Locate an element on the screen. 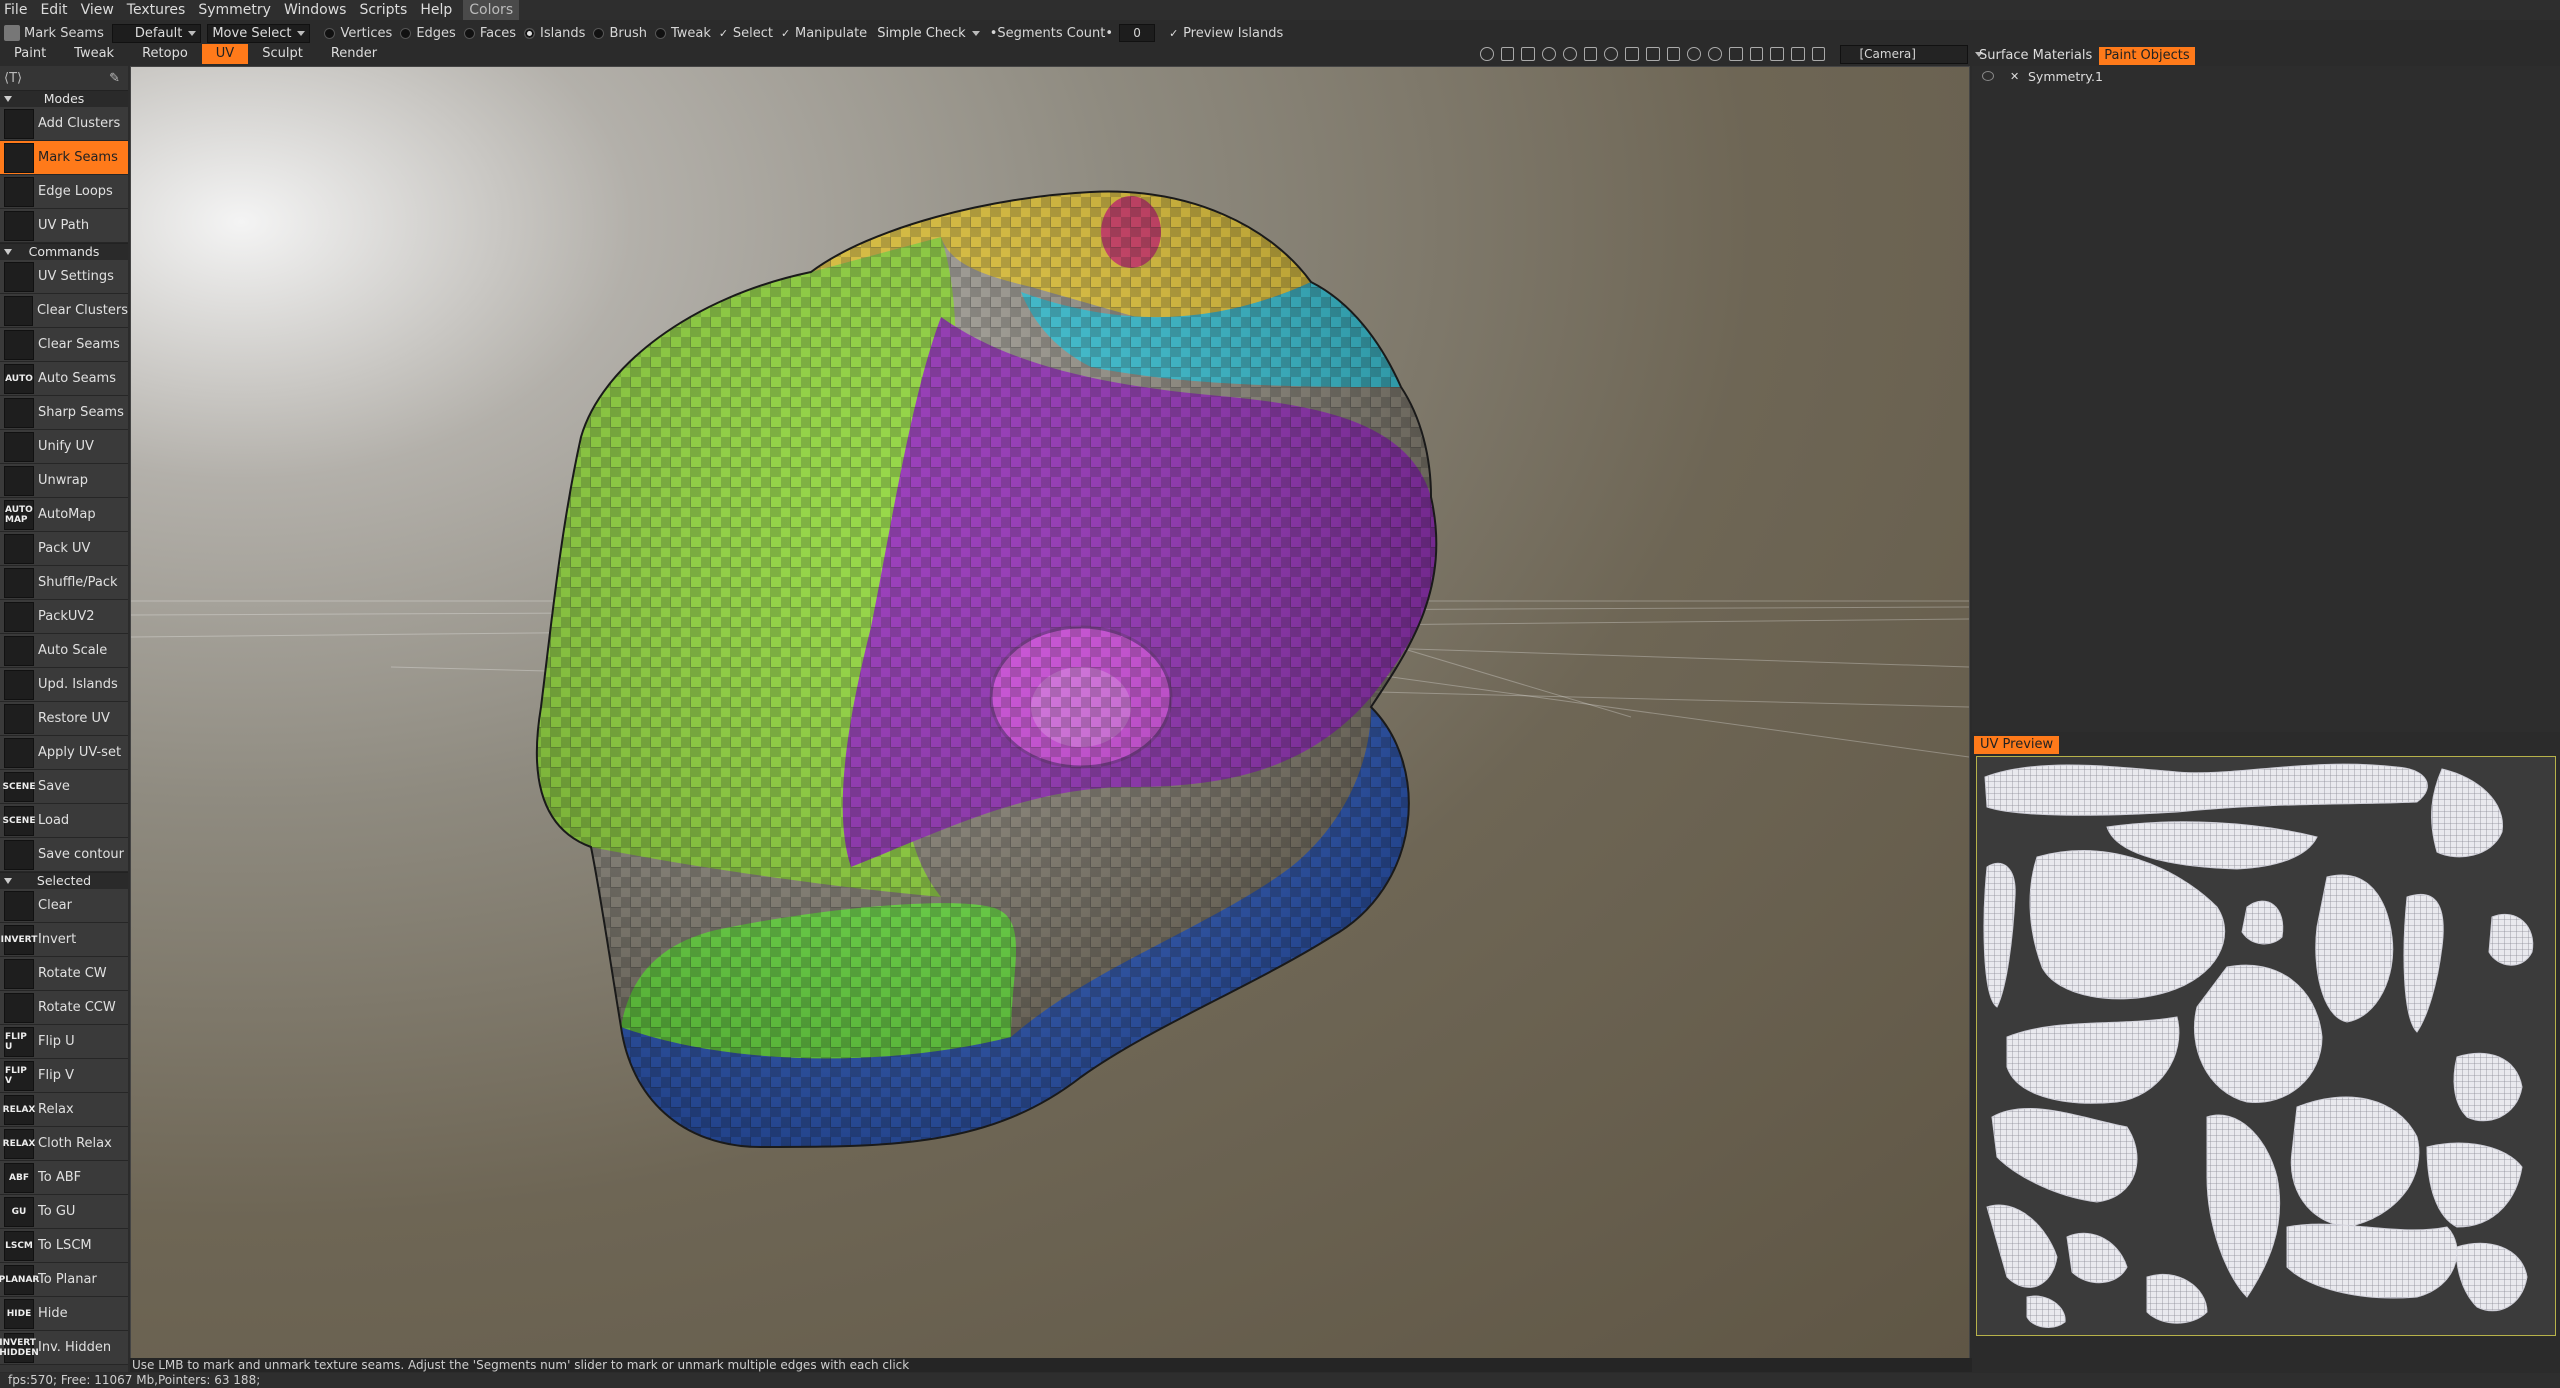 Image resolution: width=2560 pixels, height=1388 pixels. invert-icon: INVERT is located at coordinates (19, 939).